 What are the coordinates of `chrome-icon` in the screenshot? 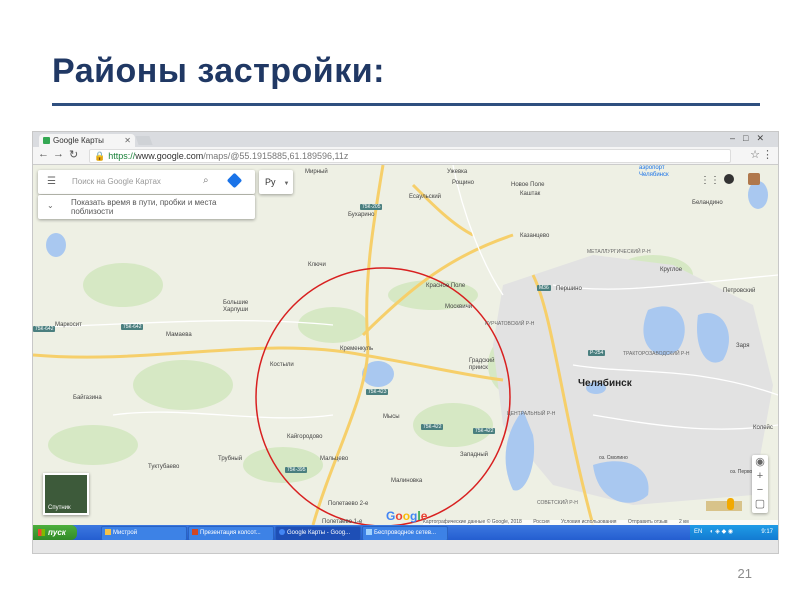 It's located at (282, 532).